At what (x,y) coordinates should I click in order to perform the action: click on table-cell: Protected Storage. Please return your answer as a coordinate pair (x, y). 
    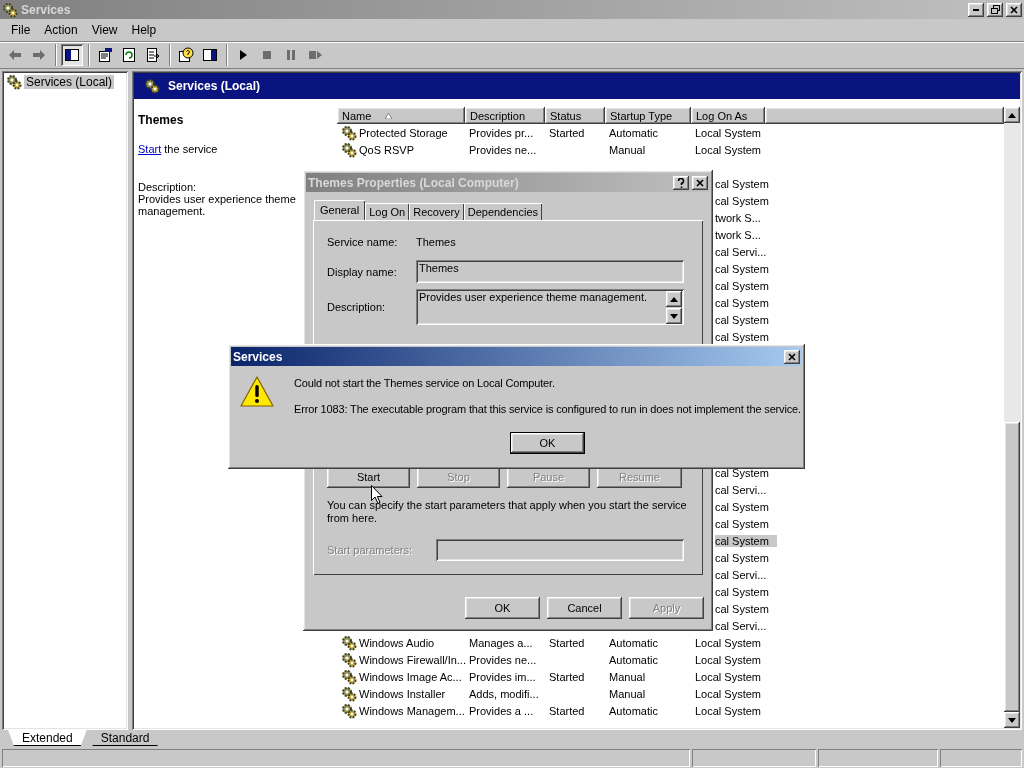
    Looking at the image, I should click on (401, 132).